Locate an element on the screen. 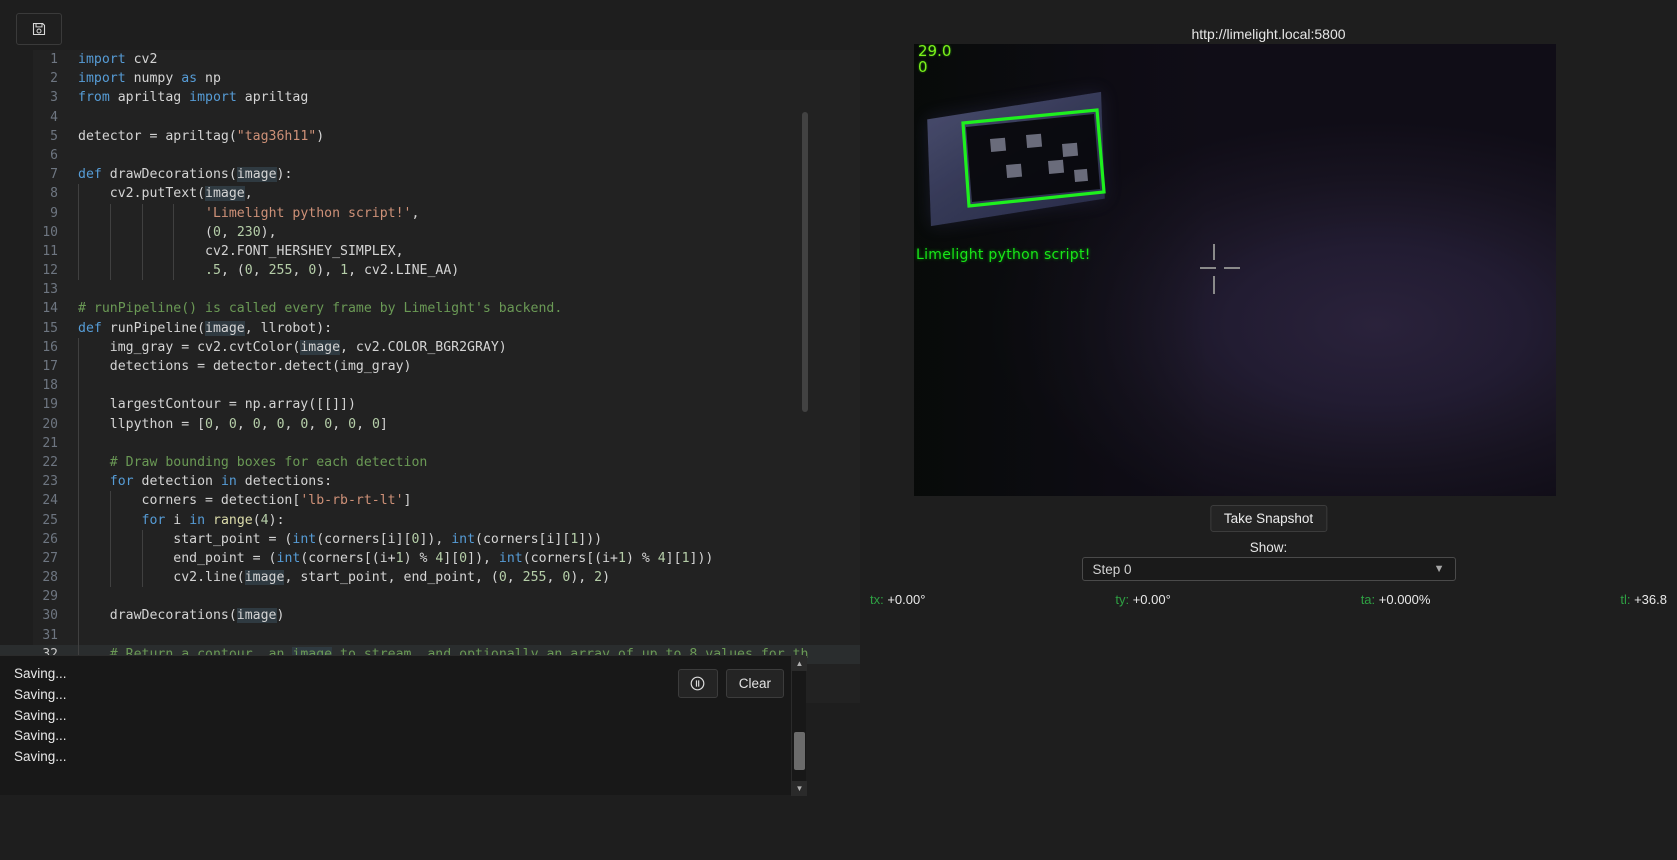  code-line: 9 'Limelight python script!', is located at coordinates (430, 213).